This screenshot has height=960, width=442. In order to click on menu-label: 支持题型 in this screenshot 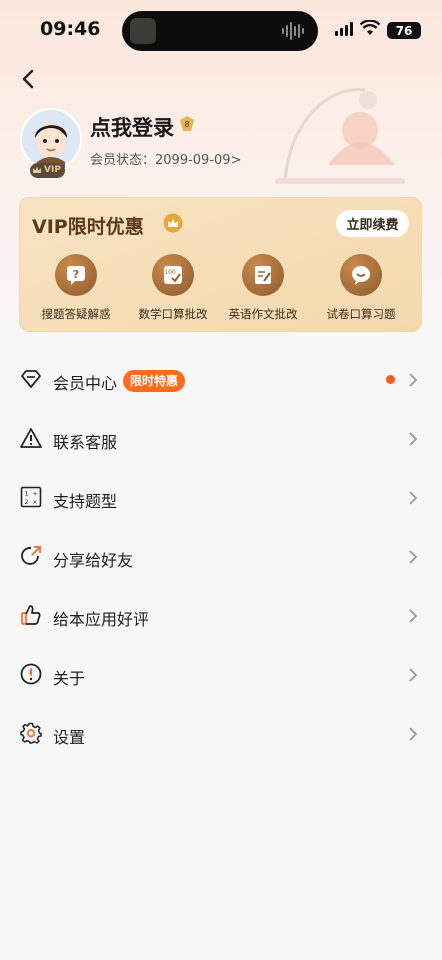, I will do `click(85, 501)`.